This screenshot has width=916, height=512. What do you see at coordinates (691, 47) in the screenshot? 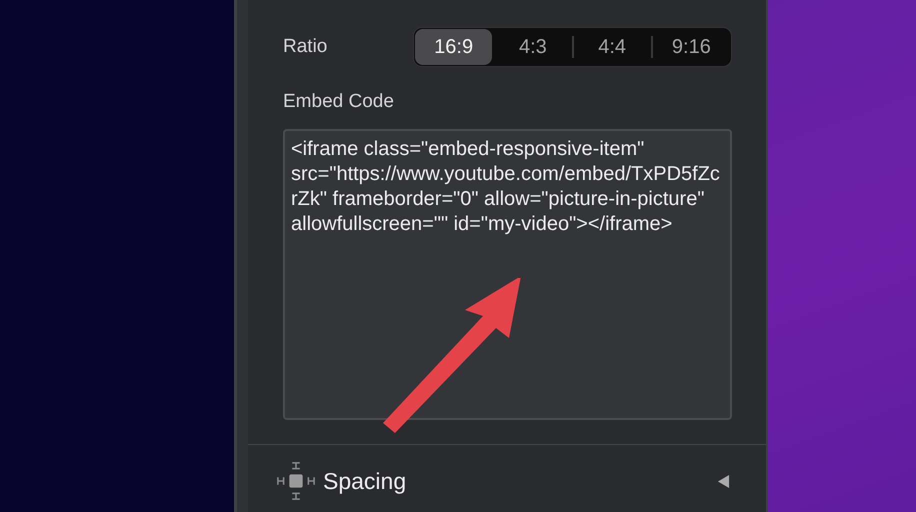
I see `ratio-option: 9:16` at bounding box center [691, 47].